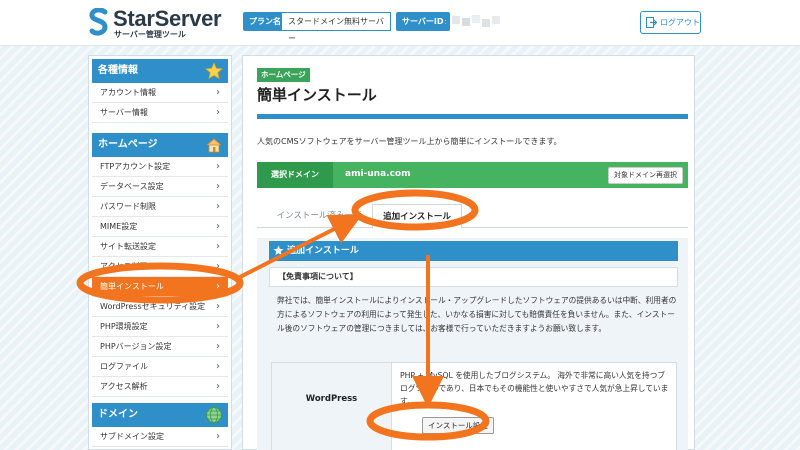 Image resolution: width=800 pixels, height=450 pixels. What do you see at coordinates (319, 216) in the screenshot?
I see `tab-installed-list: インストール済み一覧` at bounding box center [319, 216].